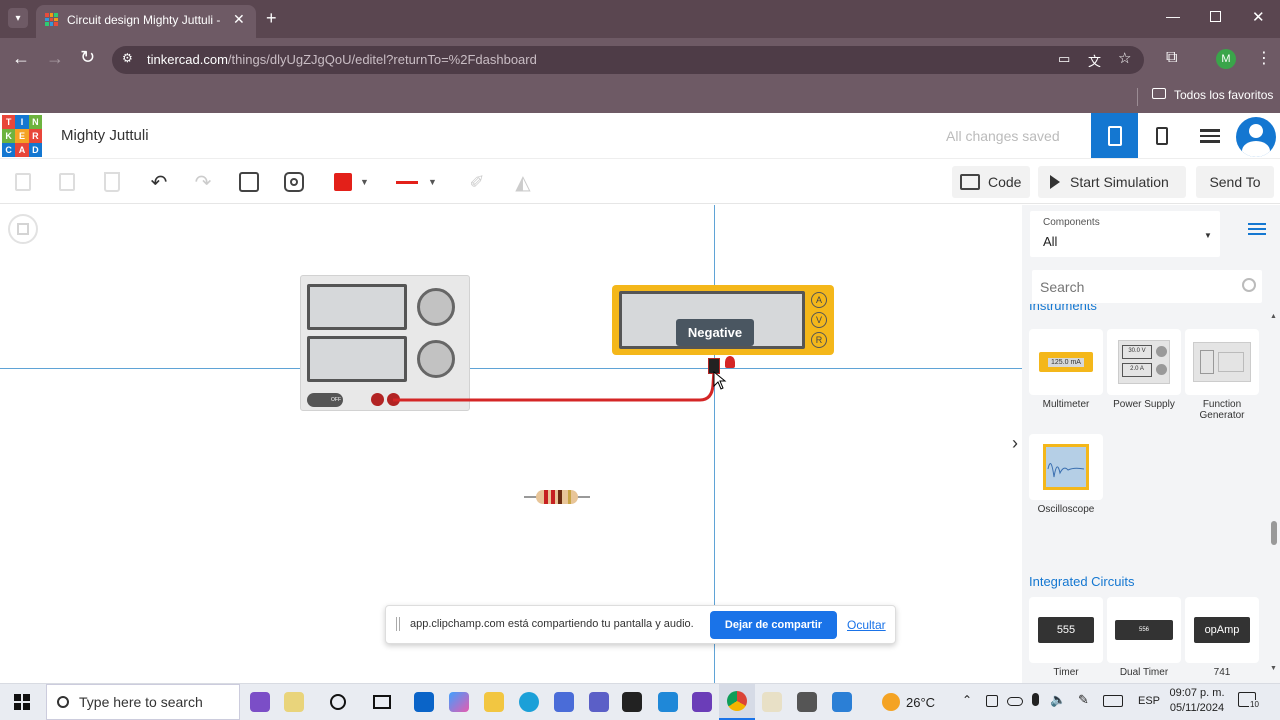 Image resolution: width=1280 pixels, height=720 pixels. I want to click on mode-ammeter-icon: A, so click(819, 300).